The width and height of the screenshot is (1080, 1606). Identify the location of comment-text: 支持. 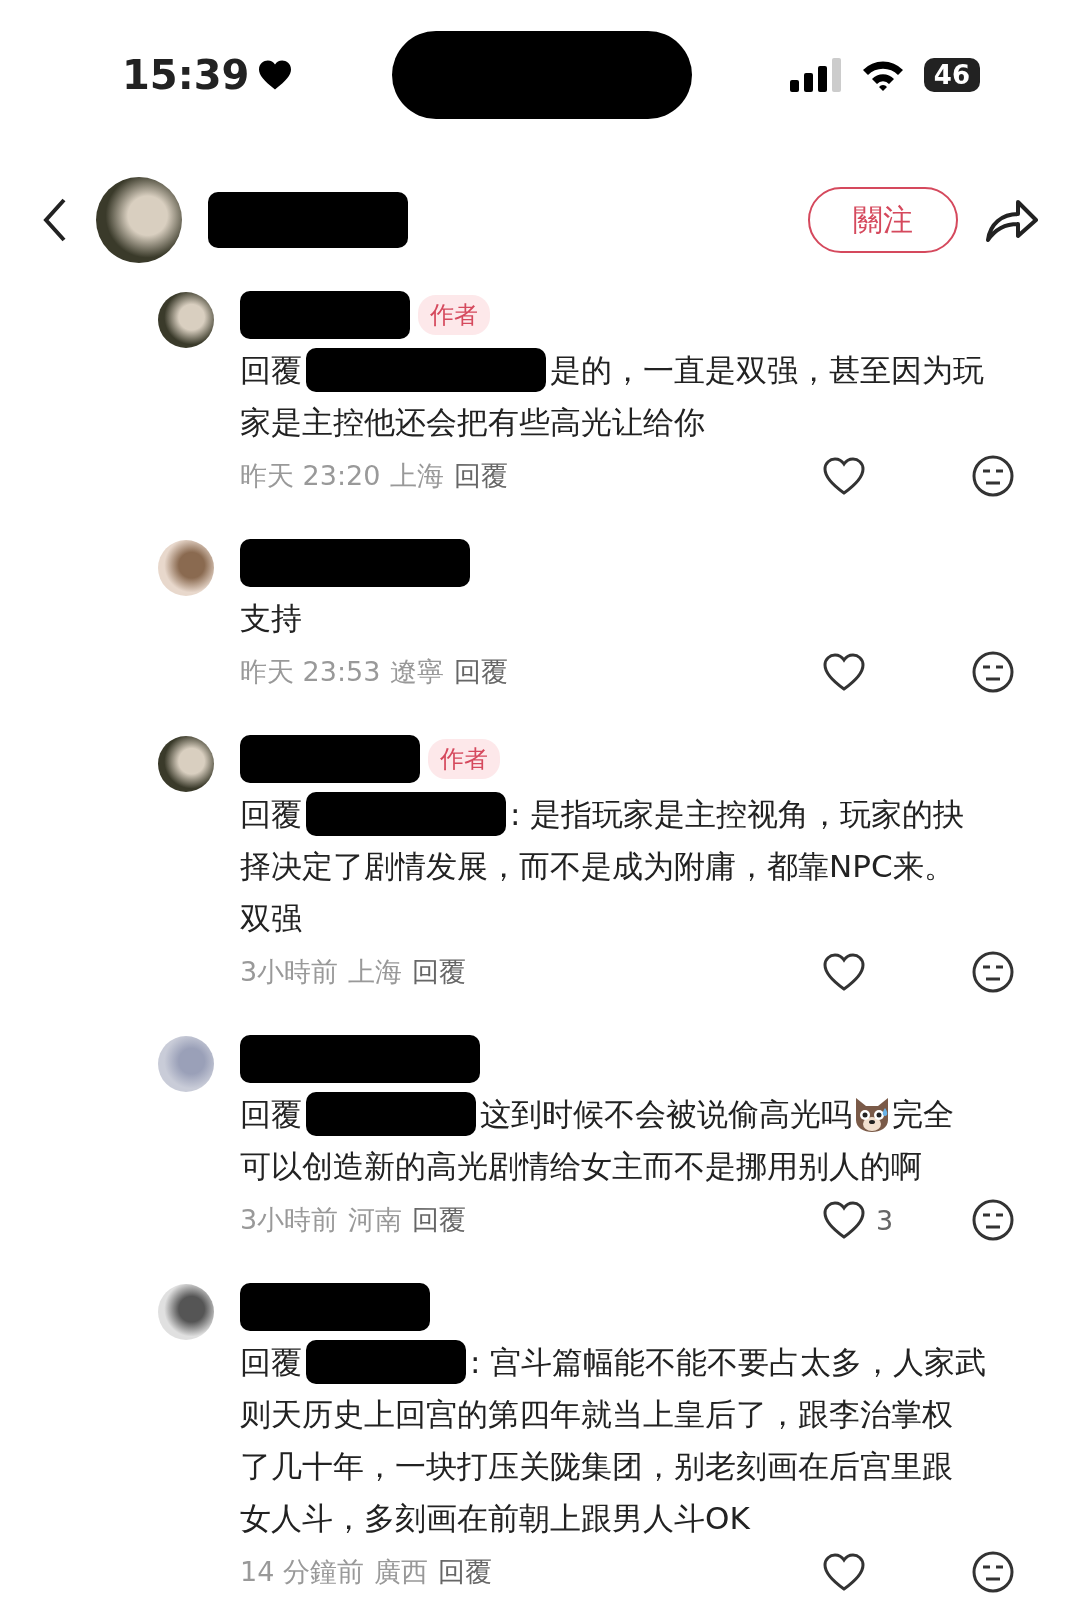
(271, 618).